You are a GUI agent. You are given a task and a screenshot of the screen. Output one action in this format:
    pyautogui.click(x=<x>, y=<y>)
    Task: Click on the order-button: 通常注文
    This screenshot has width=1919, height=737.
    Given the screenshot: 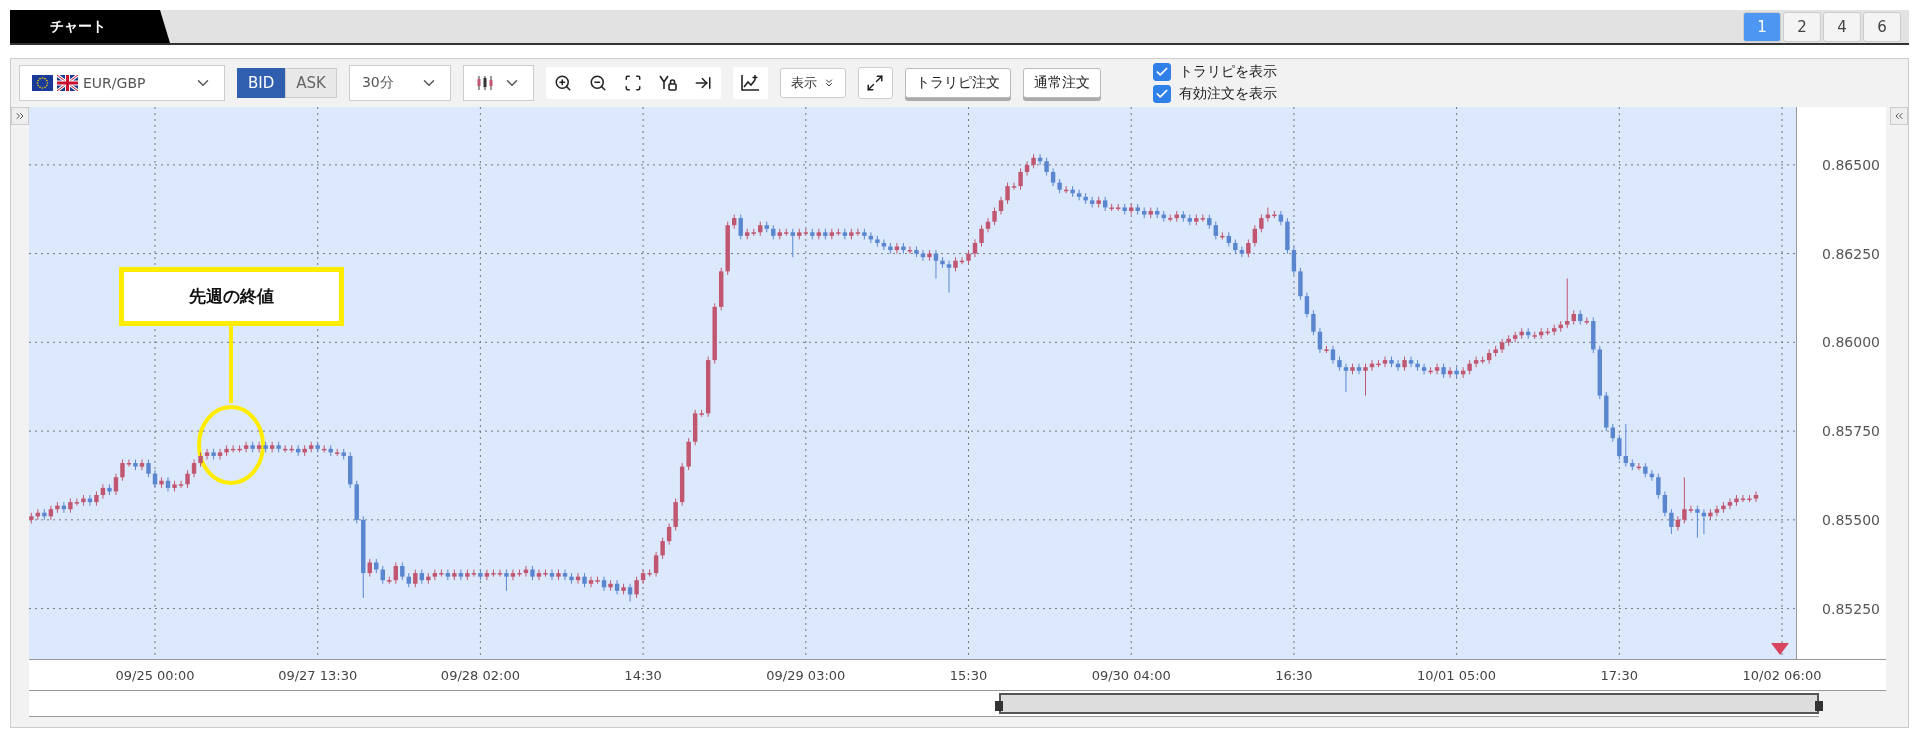 What is the action you would take?
    pyautogui.click(x=1061, y=83)
    